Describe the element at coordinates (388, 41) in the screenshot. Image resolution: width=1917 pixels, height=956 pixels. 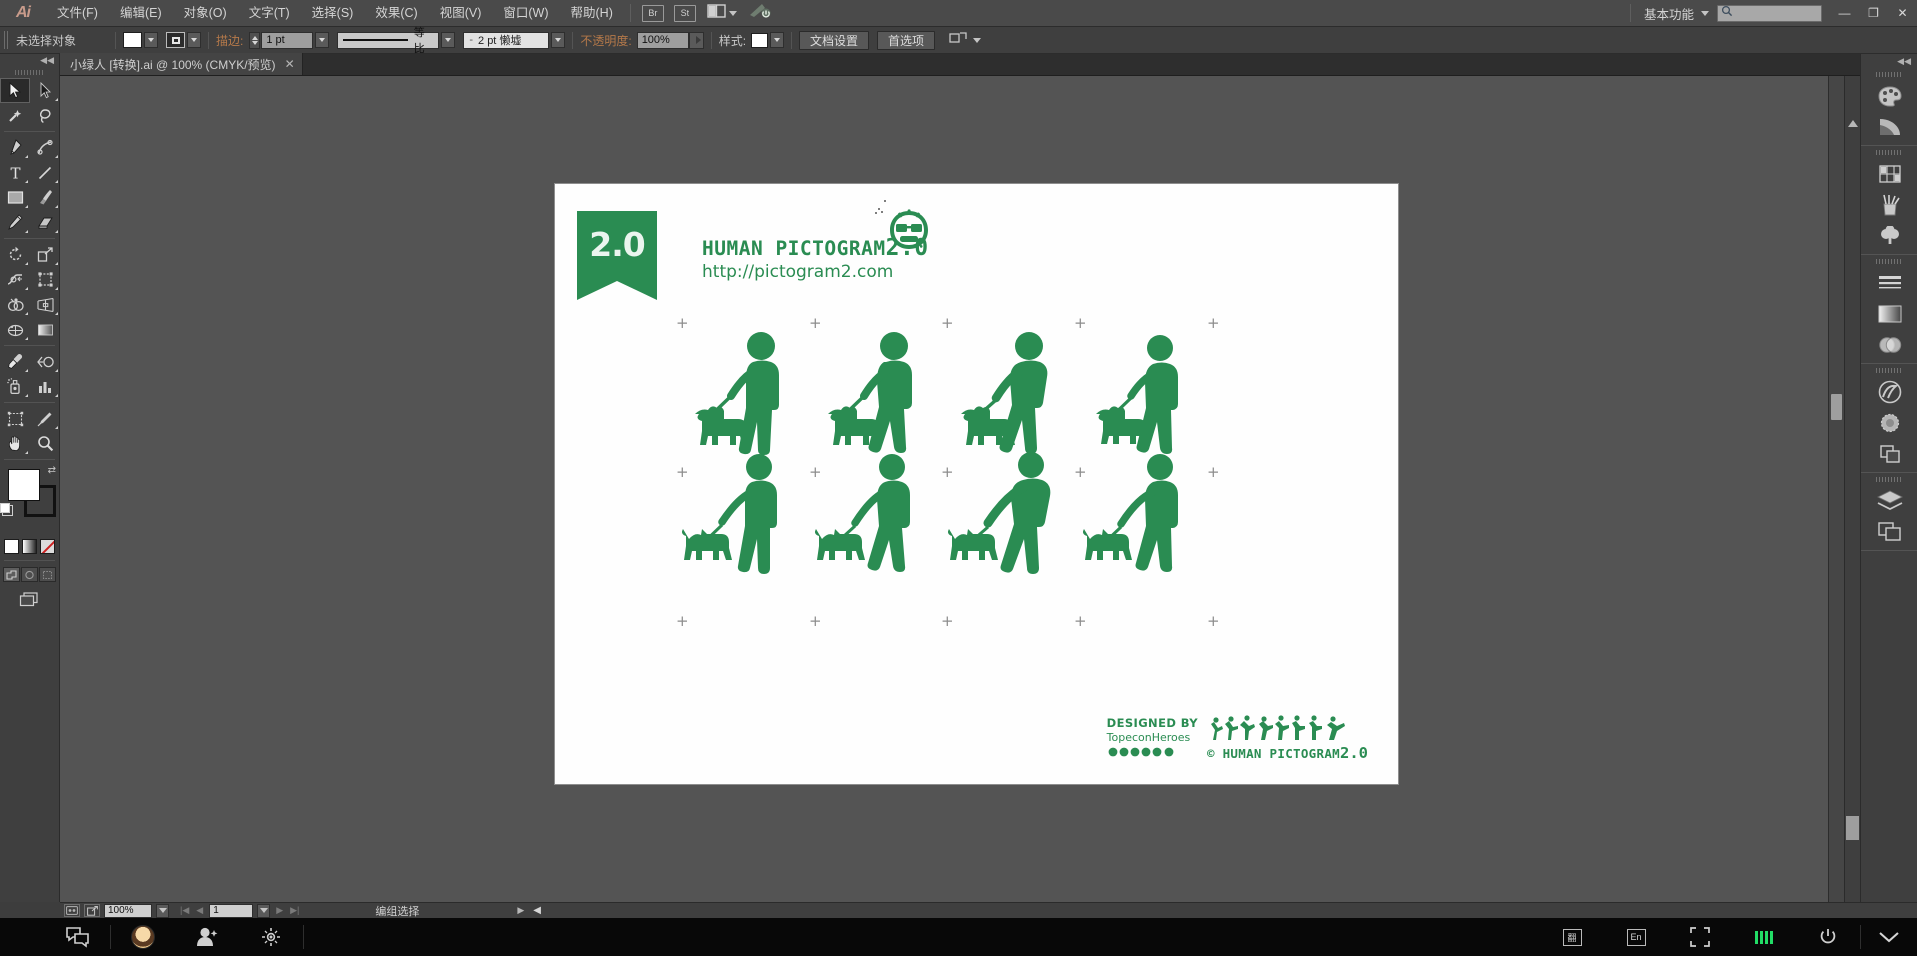
I see `stroke-profile-select: 等比` at that location.